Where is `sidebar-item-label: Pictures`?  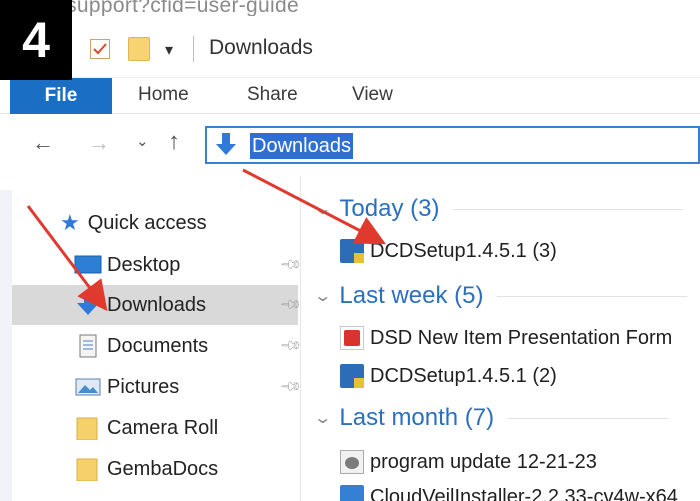 sidebar-item-label: Pictures is located at coordinates (143, 386).